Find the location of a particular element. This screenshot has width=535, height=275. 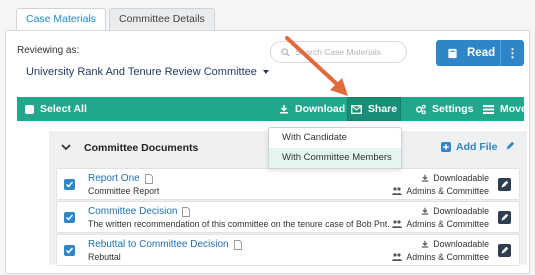

book-icon is located at coordinates (452, 53).